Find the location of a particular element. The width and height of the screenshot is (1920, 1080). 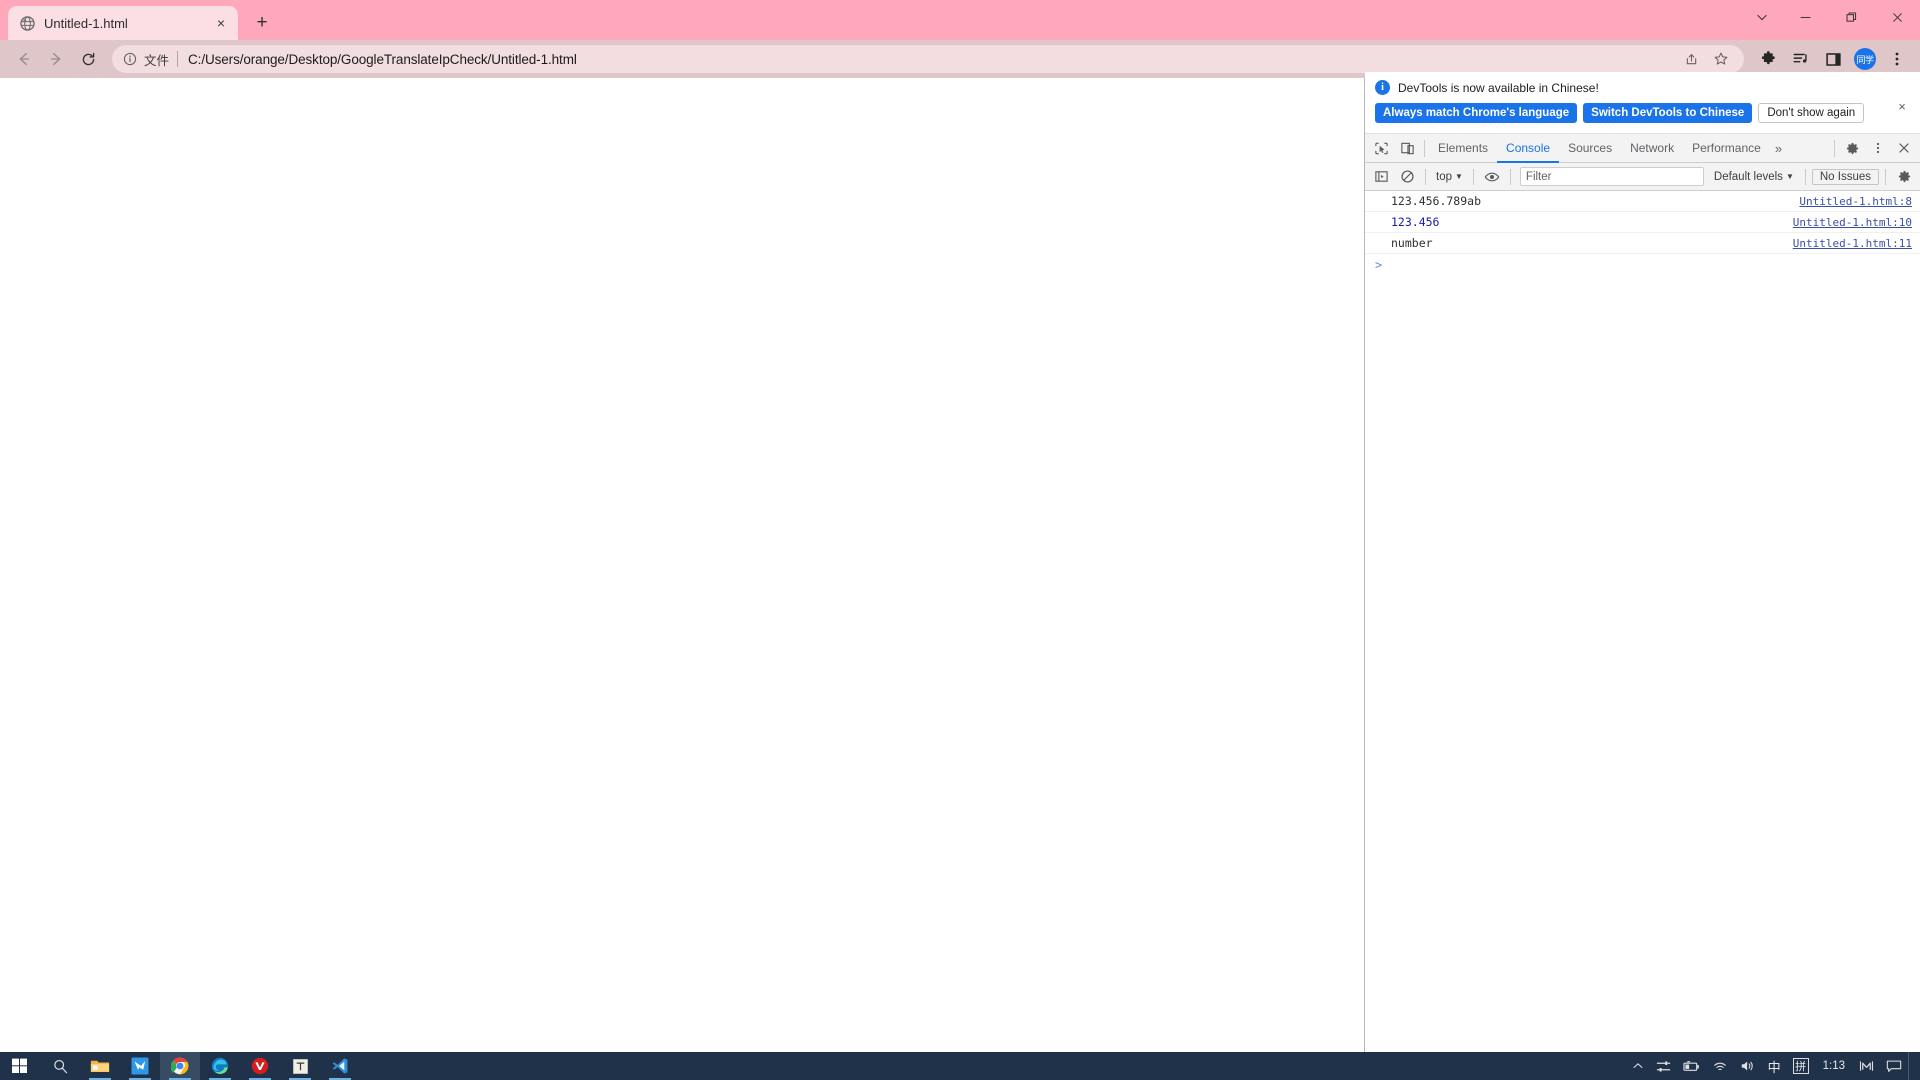

close-icon is located at coordinates (1897, 17).